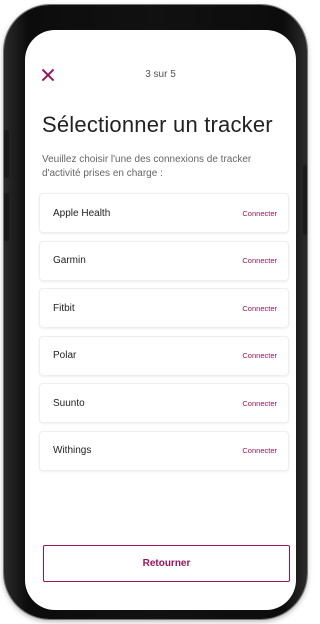  I want to click on power-button, so click(305, 200).